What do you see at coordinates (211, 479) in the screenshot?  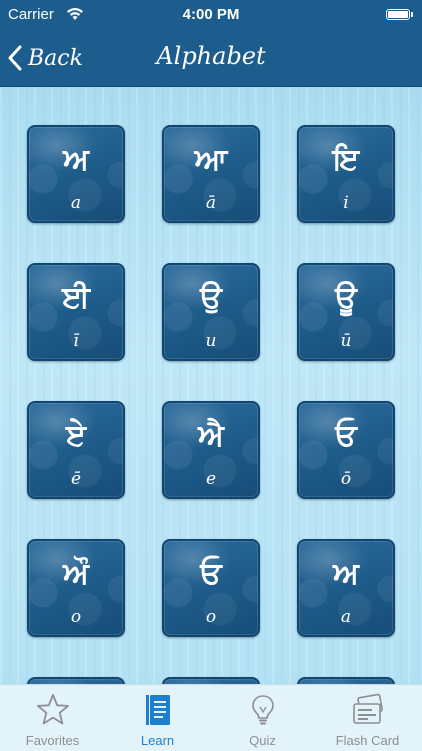 I see `transliteration: e` at bounding box center [211, 479].